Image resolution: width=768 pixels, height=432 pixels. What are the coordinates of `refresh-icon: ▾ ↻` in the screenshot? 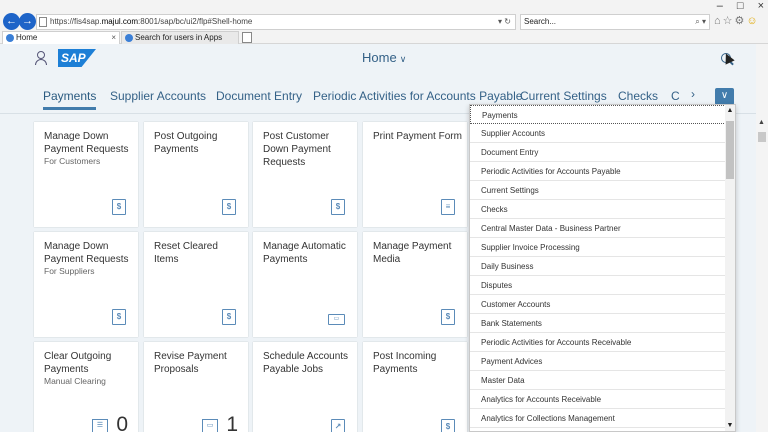 It's located at (504, 22).